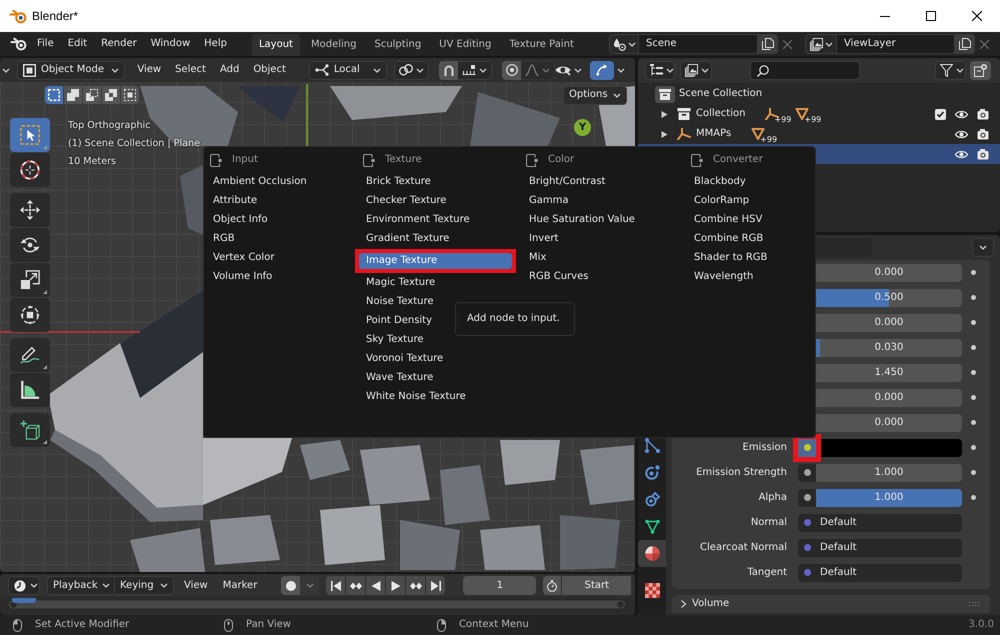 The height and width of the screenshot is (635, 1000). Describe the element at coordinates (595, 95) in the screenshot. I see `options-dropdown: Options` at that location.